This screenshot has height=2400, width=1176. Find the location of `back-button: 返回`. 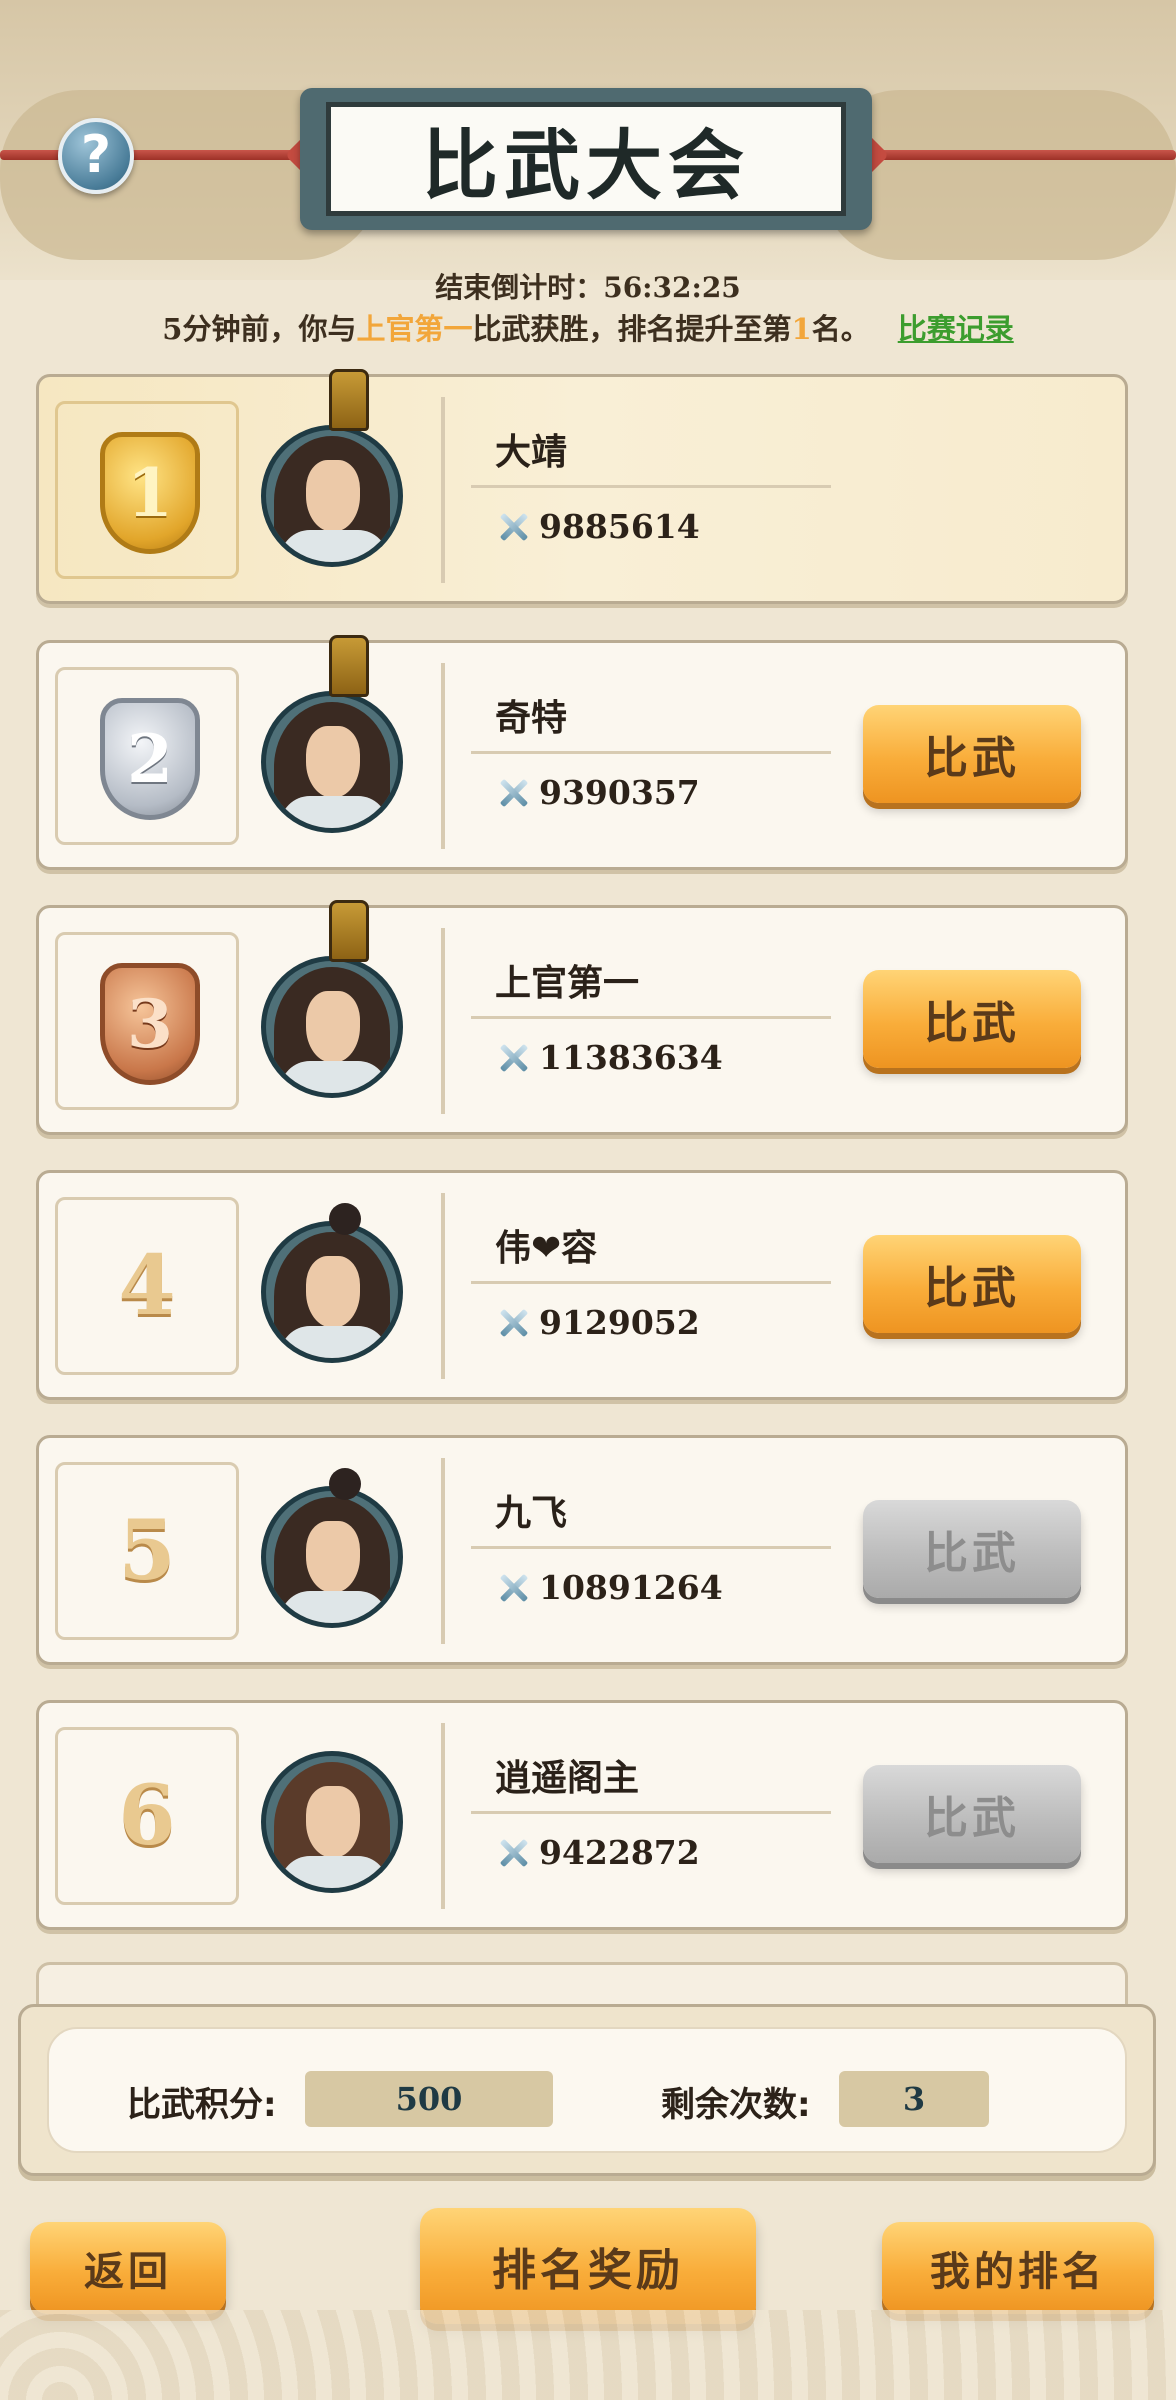

back-button: 返回 is located at coordinates (128, 2268).